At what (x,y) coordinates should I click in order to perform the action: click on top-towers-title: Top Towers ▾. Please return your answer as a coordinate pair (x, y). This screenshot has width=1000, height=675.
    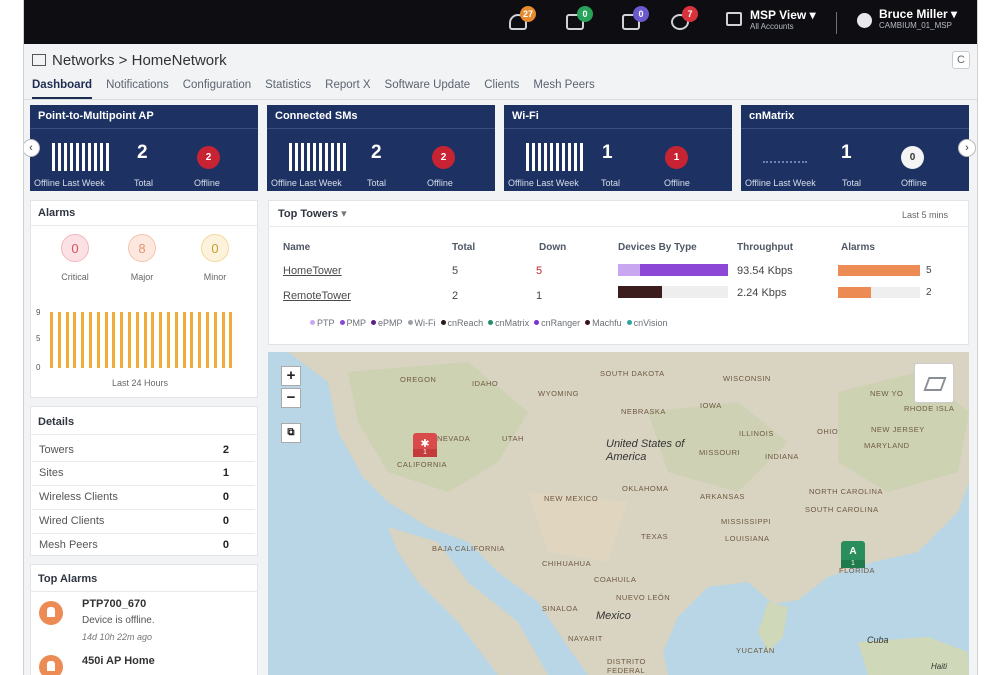
    Looking at the image, I should click on (312, 213).